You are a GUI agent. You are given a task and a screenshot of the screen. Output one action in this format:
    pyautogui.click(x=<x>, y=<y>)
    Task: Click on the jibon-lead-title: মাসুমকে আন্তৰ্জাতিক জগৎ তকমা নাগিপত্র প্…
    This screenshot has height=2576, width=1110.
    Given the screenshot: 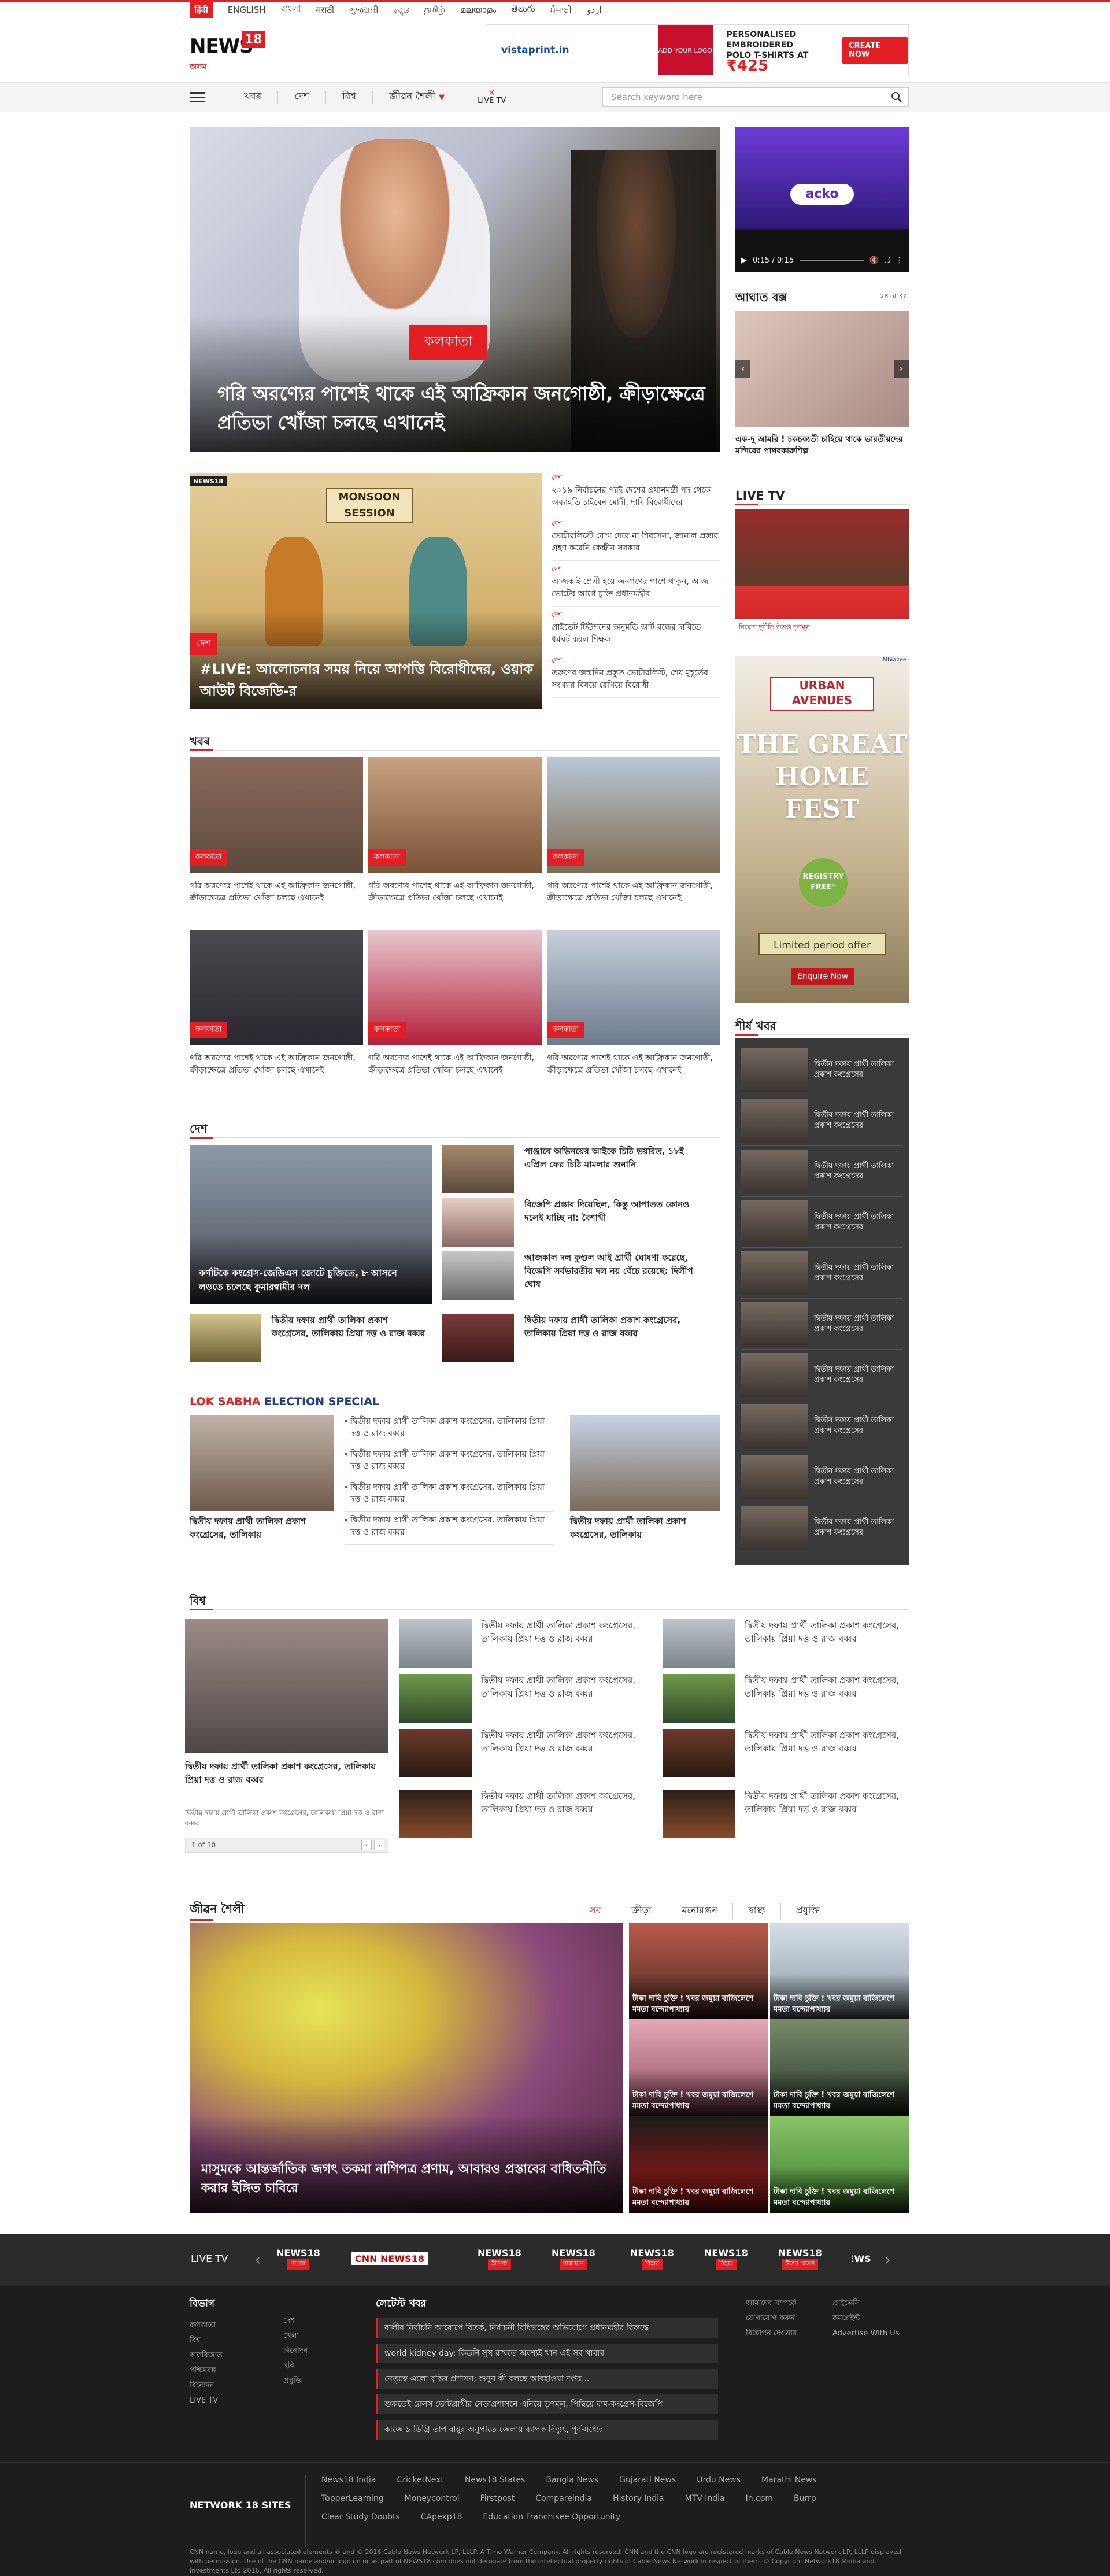 What is the action you would take?
    pyautogui.click(x=409, y=2179)
    